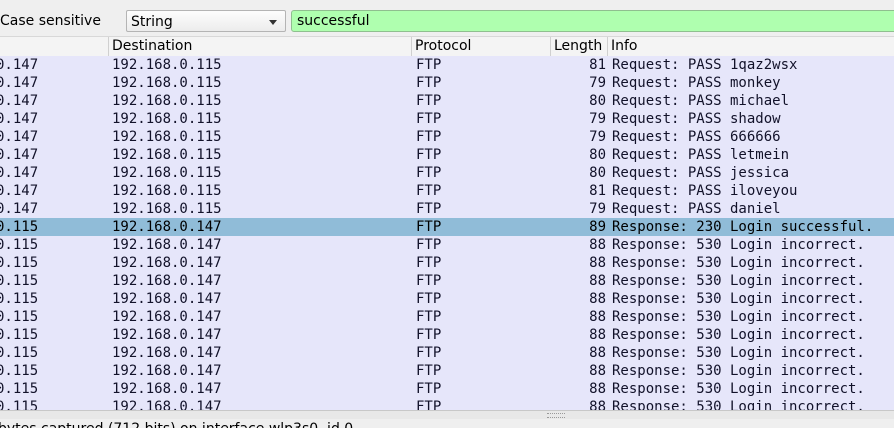 The height and width of the screenshot is (428, 894). I want to click on row-info: Request: PASS michael, so click(701, 101).